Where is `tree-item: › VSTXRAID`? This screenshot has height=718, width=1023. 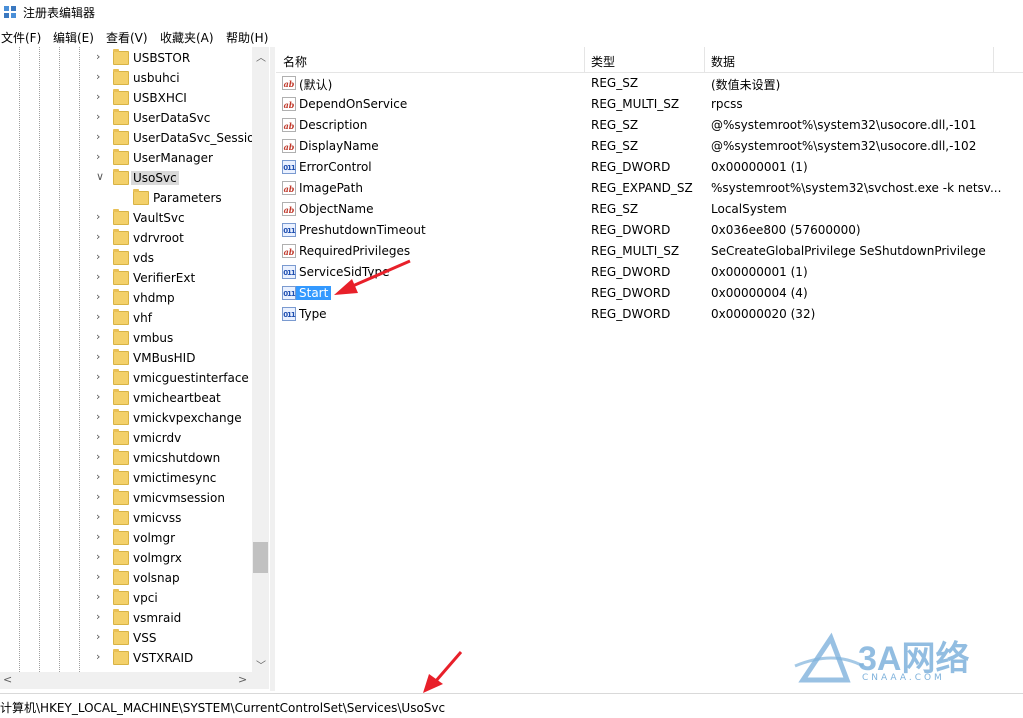 tree-item: › VSTXRAID is located at coordinates (126, 658).